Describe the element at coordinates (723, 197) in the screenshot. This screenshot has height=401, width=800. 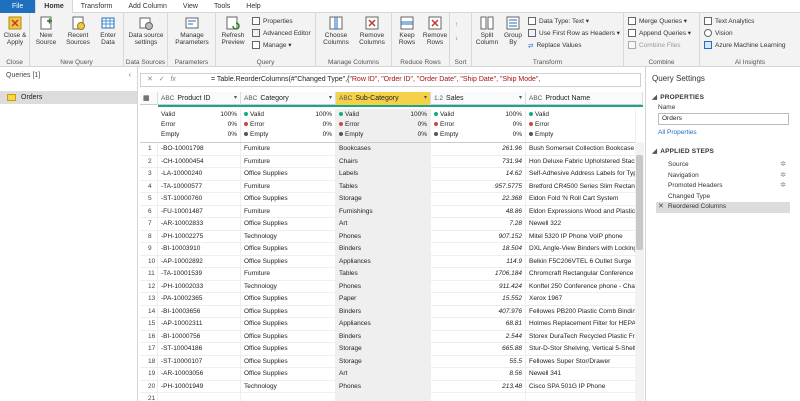
I see `step-changed-type: Changed Type` at that location.